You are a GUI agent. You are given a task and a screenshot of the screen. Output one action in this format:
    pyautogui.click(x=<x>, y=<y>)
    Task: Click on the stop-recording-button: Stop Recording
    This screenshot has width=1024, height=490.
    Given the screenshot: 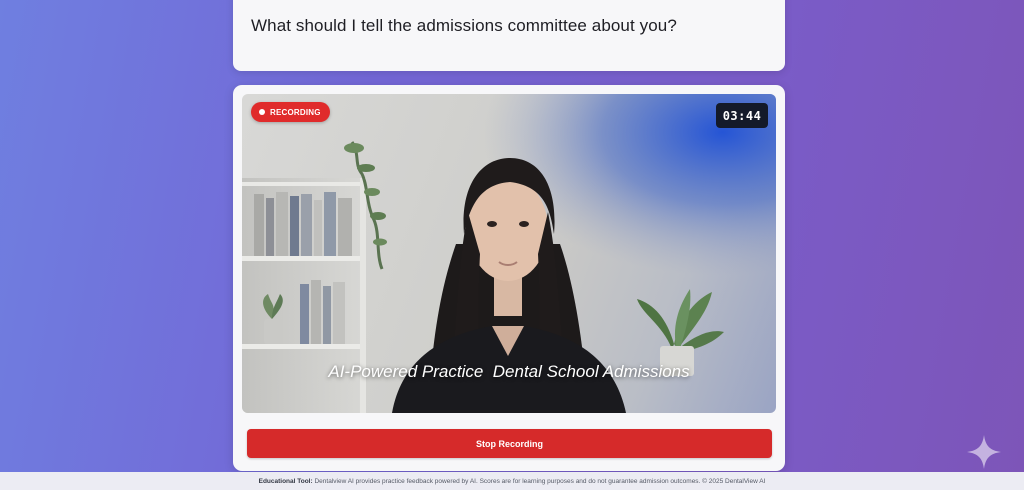 What is the action you would take?
    pyautogui.click(x=509, y=443)
    